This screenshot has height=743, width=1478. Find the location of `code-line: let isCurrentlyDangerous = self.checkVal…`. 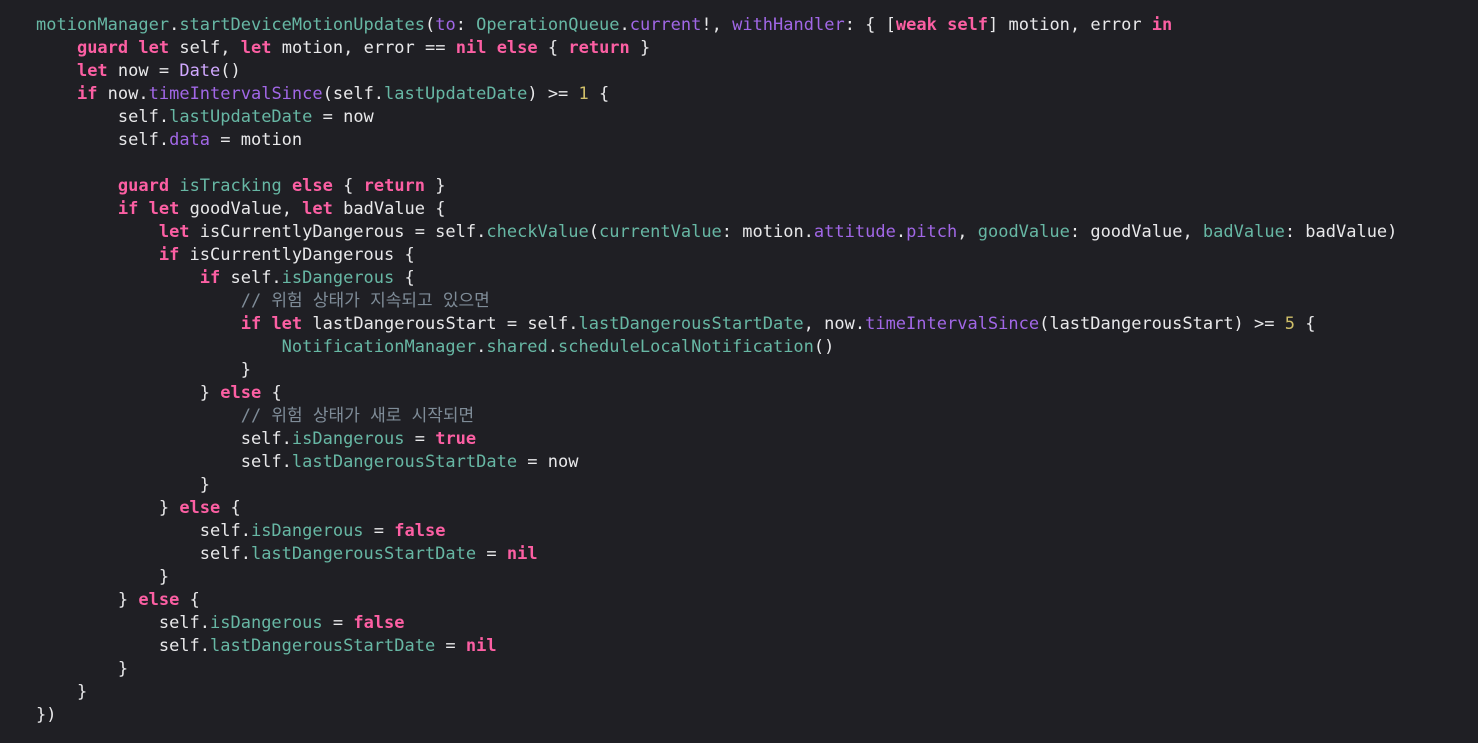

code-line: let isCurrentlyDangerous = self.checkVal… is located at coordinates (751, 232).